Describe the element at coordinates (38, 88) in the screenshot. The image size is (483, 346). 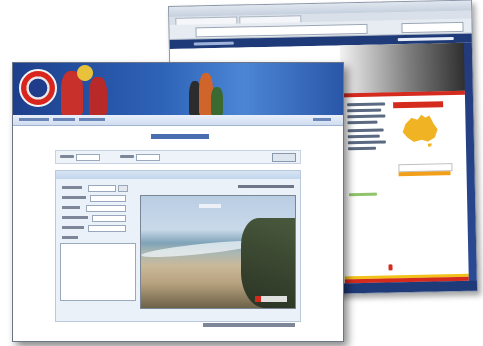
I see `club-logo-icon` at that location.